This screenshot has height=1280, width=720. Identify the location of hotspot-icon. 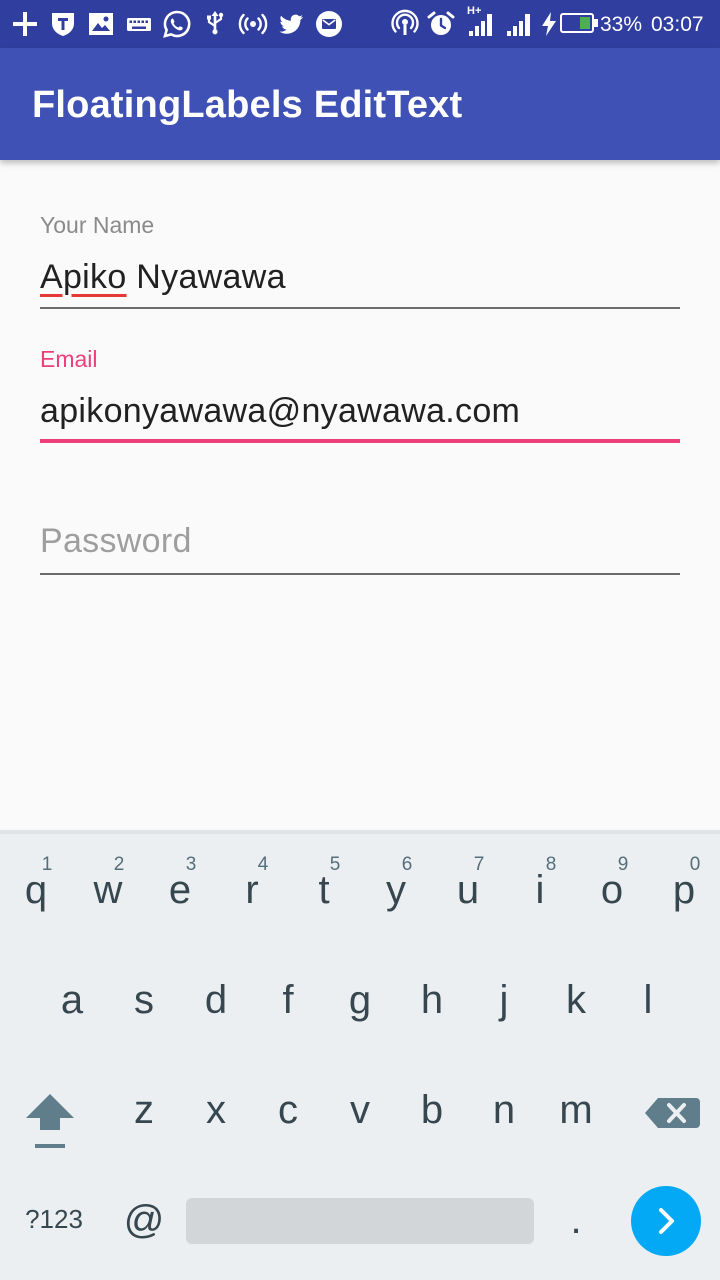
(253, 24).